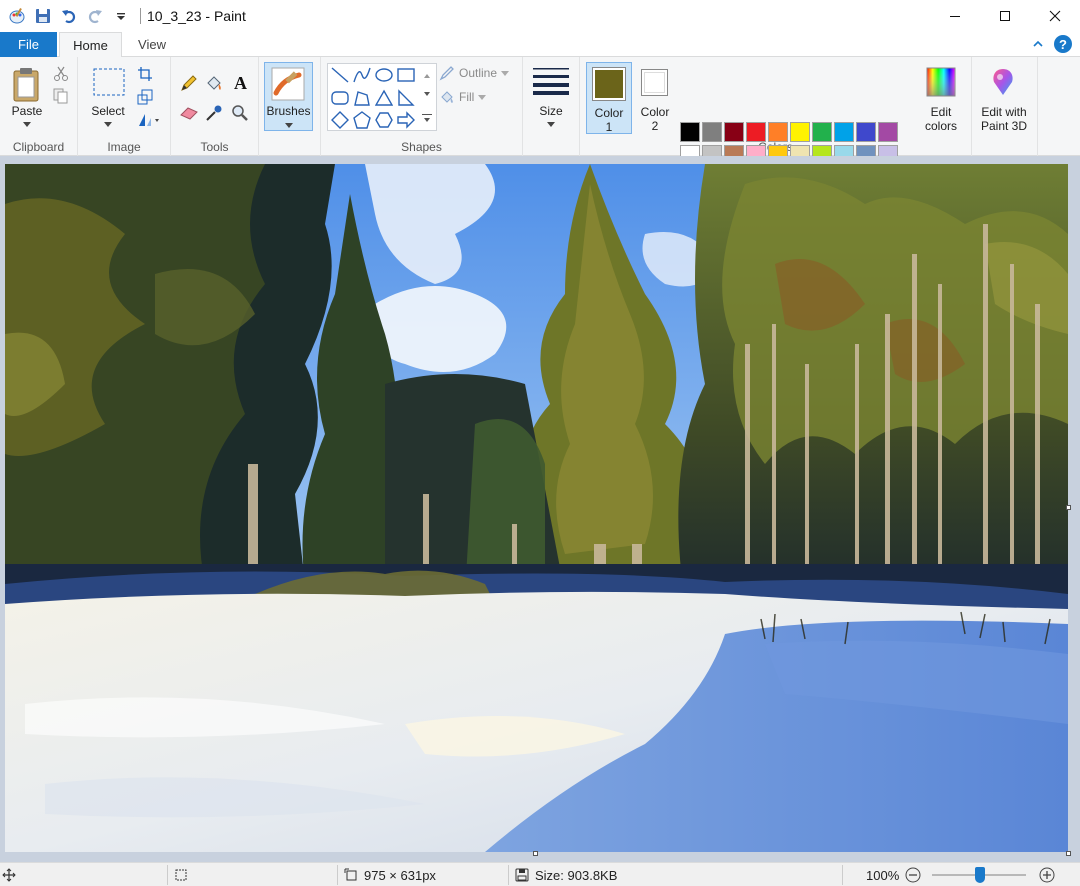  I want to click on text-tool-icon: A, so click(241, 82).